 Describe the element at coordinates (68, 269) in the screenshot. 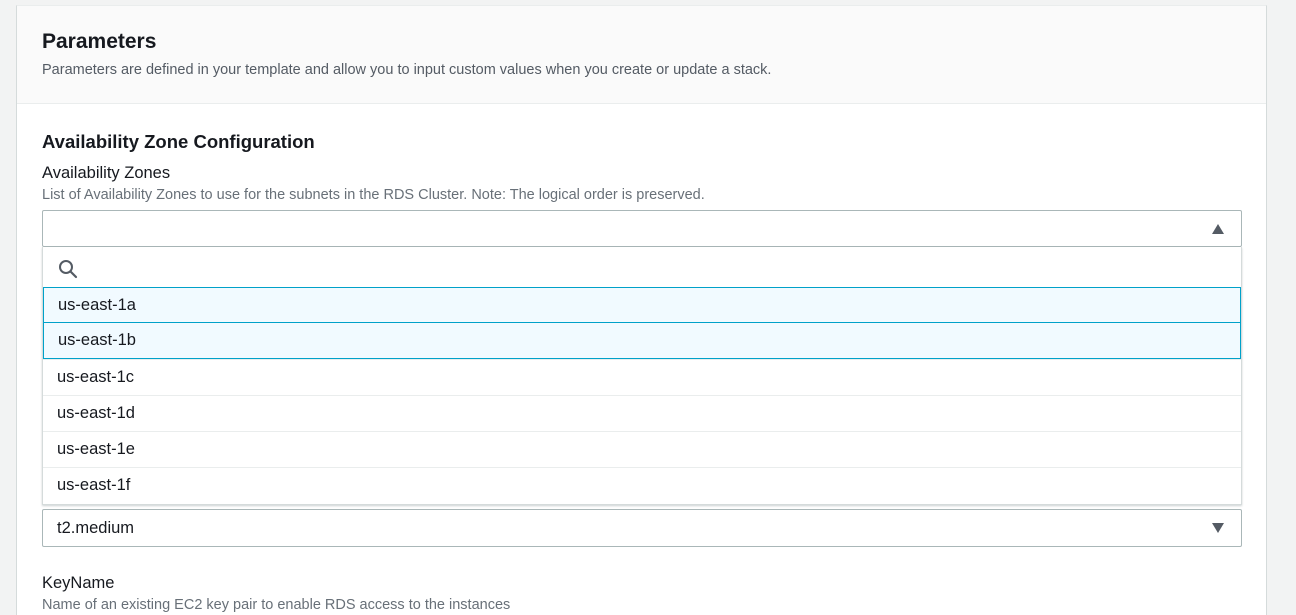

I see `search-icon` at that location.